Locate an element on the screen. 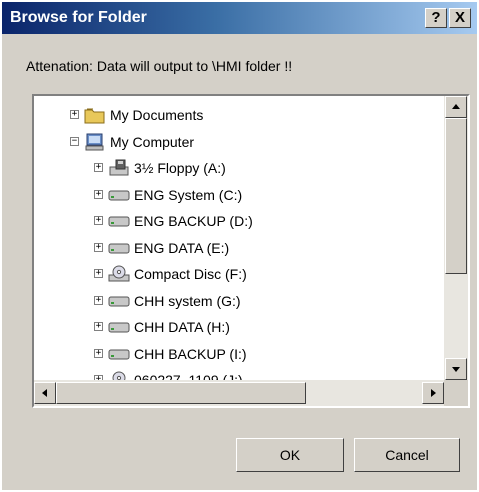  vertical-scrollbar is located at coordinates (456, 238).